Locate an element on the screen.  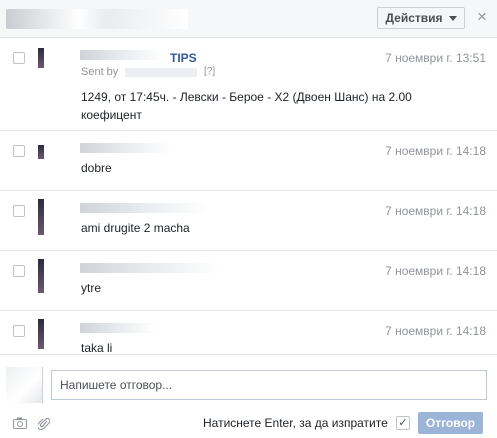
press-enter-label: Натиснете Enter, за да изпратите is located at coordinates (295, 423).